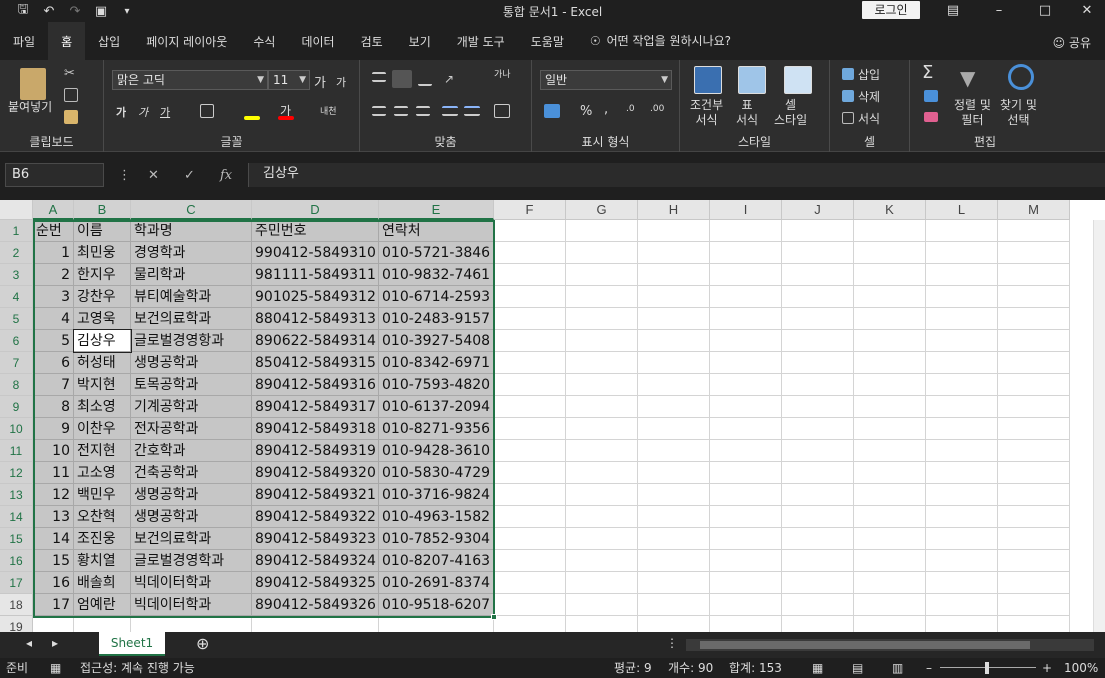  What do you see at coordinates (137, 668) in the screenshot?
I see `accessibility-status: 접근성: 계속 진행 가능` at bounding box center [137, 668].